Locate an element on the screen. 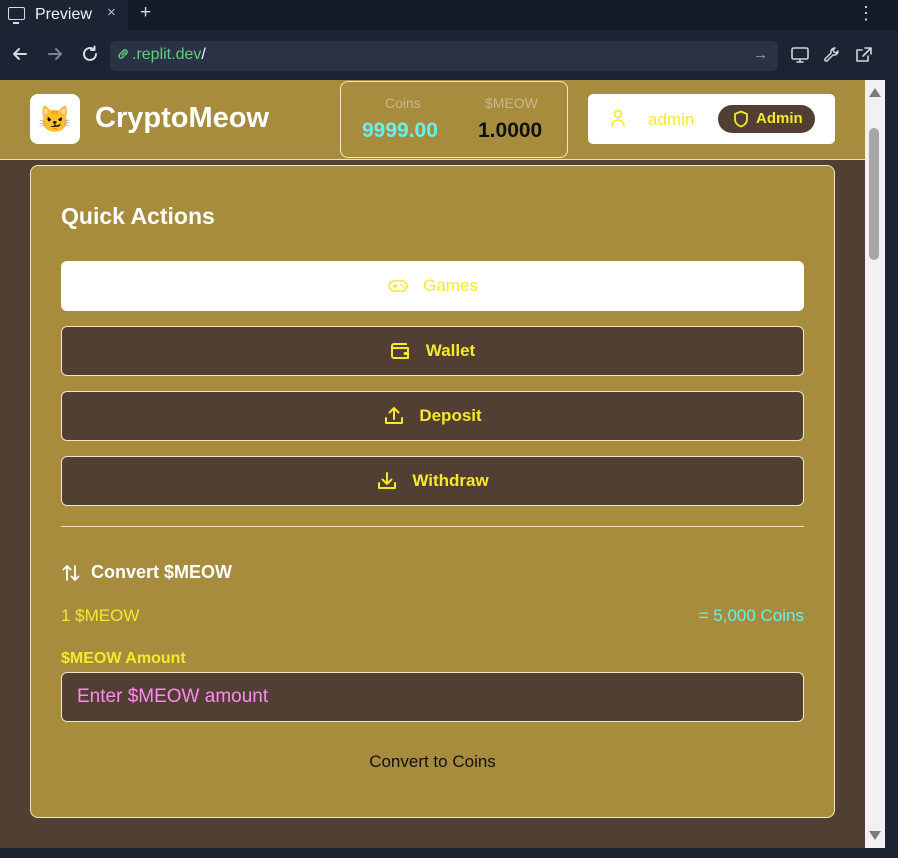 The image size is (898, 858). scroll-thumb is located at coordinates (874, 194).